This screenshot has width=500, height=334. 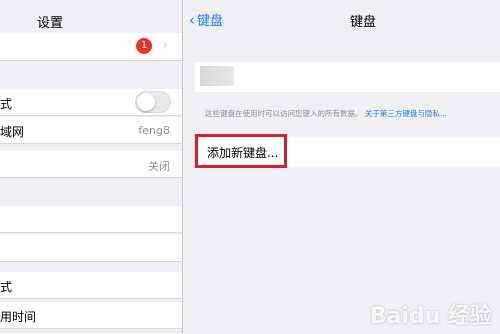 I want to click on keyboard-list-item, so click(x=347, y=77).